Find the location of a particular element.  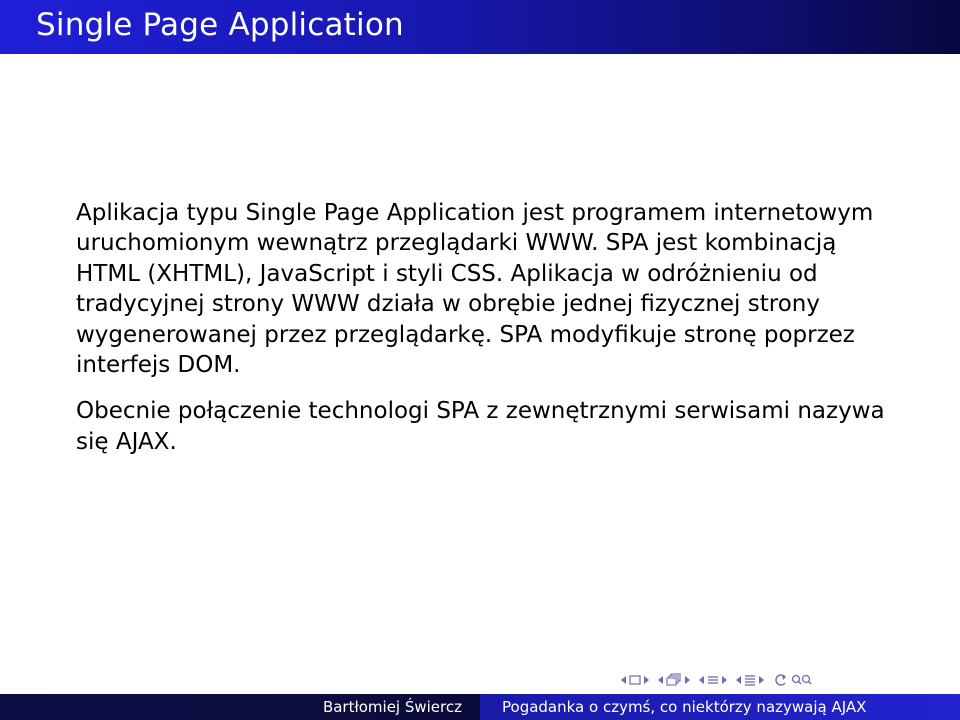

frame-nav is located at coordinates (635, 680).